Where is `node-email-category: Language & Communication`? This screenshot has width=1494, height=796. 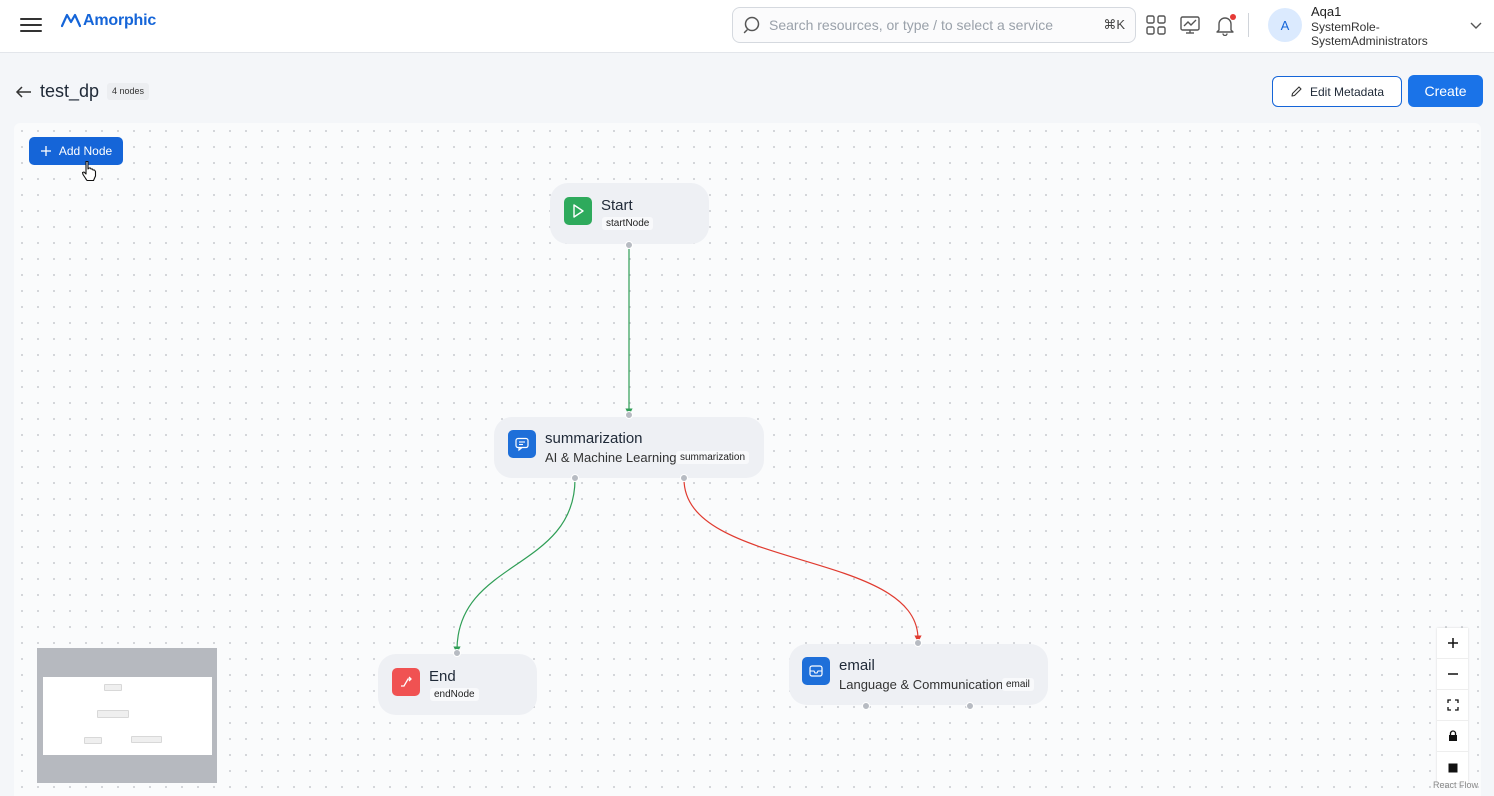 node-email-category: Language & Communication is located at coordinates (921, 684).